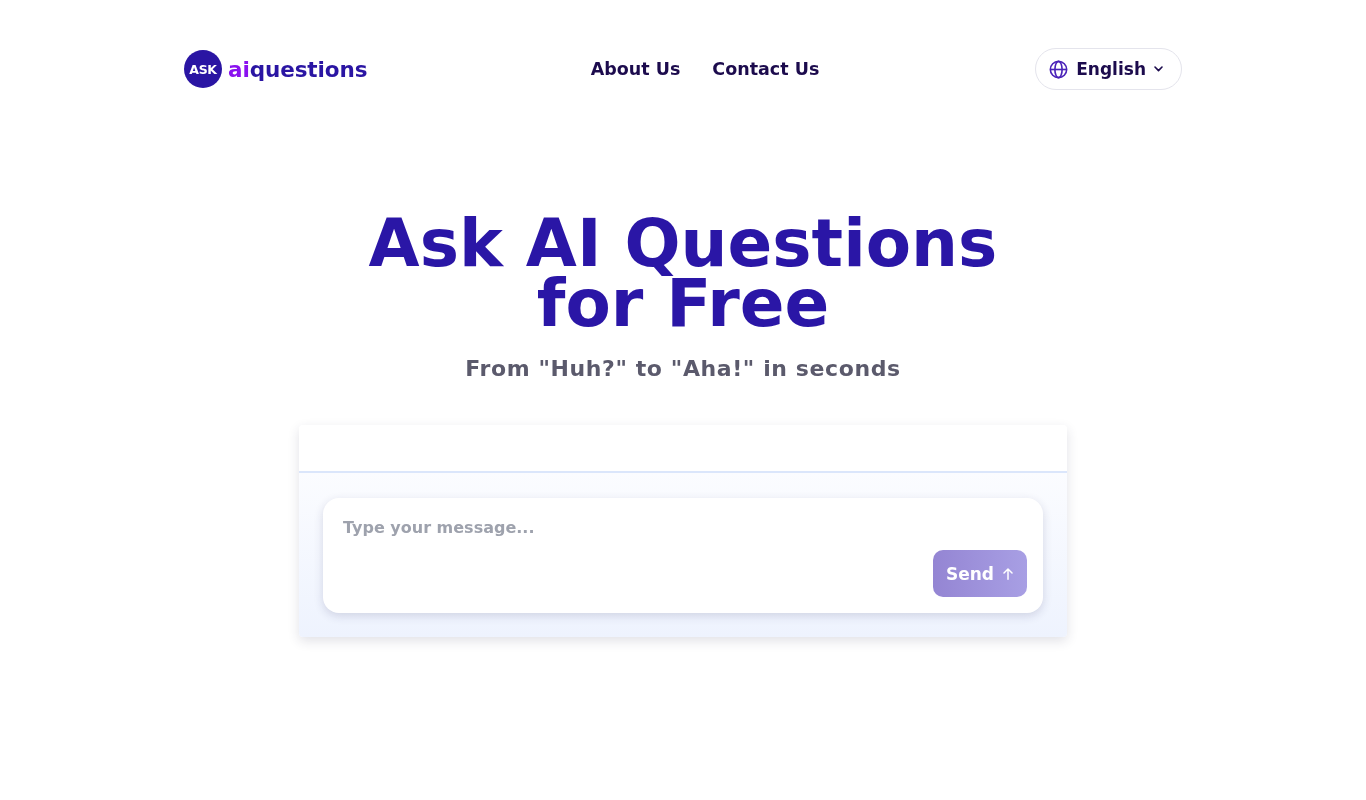 The image size is (1366, 800). I want to click on hero-title: Ask AI Questions for Free, so click(683, 274).